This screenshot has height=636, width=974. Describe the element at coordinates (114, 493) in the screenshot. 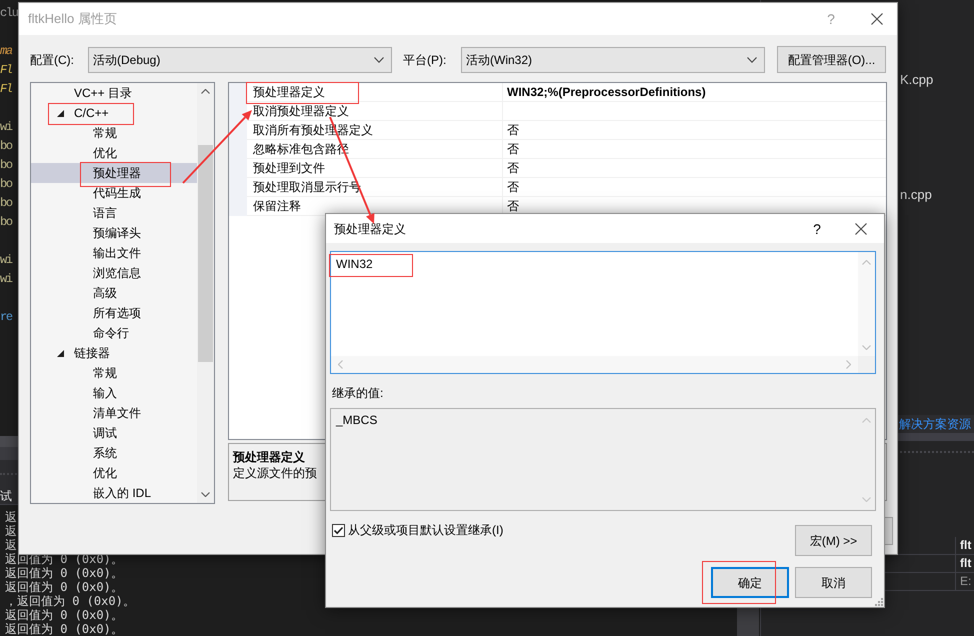

I see `tree-item: 嵌入的 IDL` at that location.